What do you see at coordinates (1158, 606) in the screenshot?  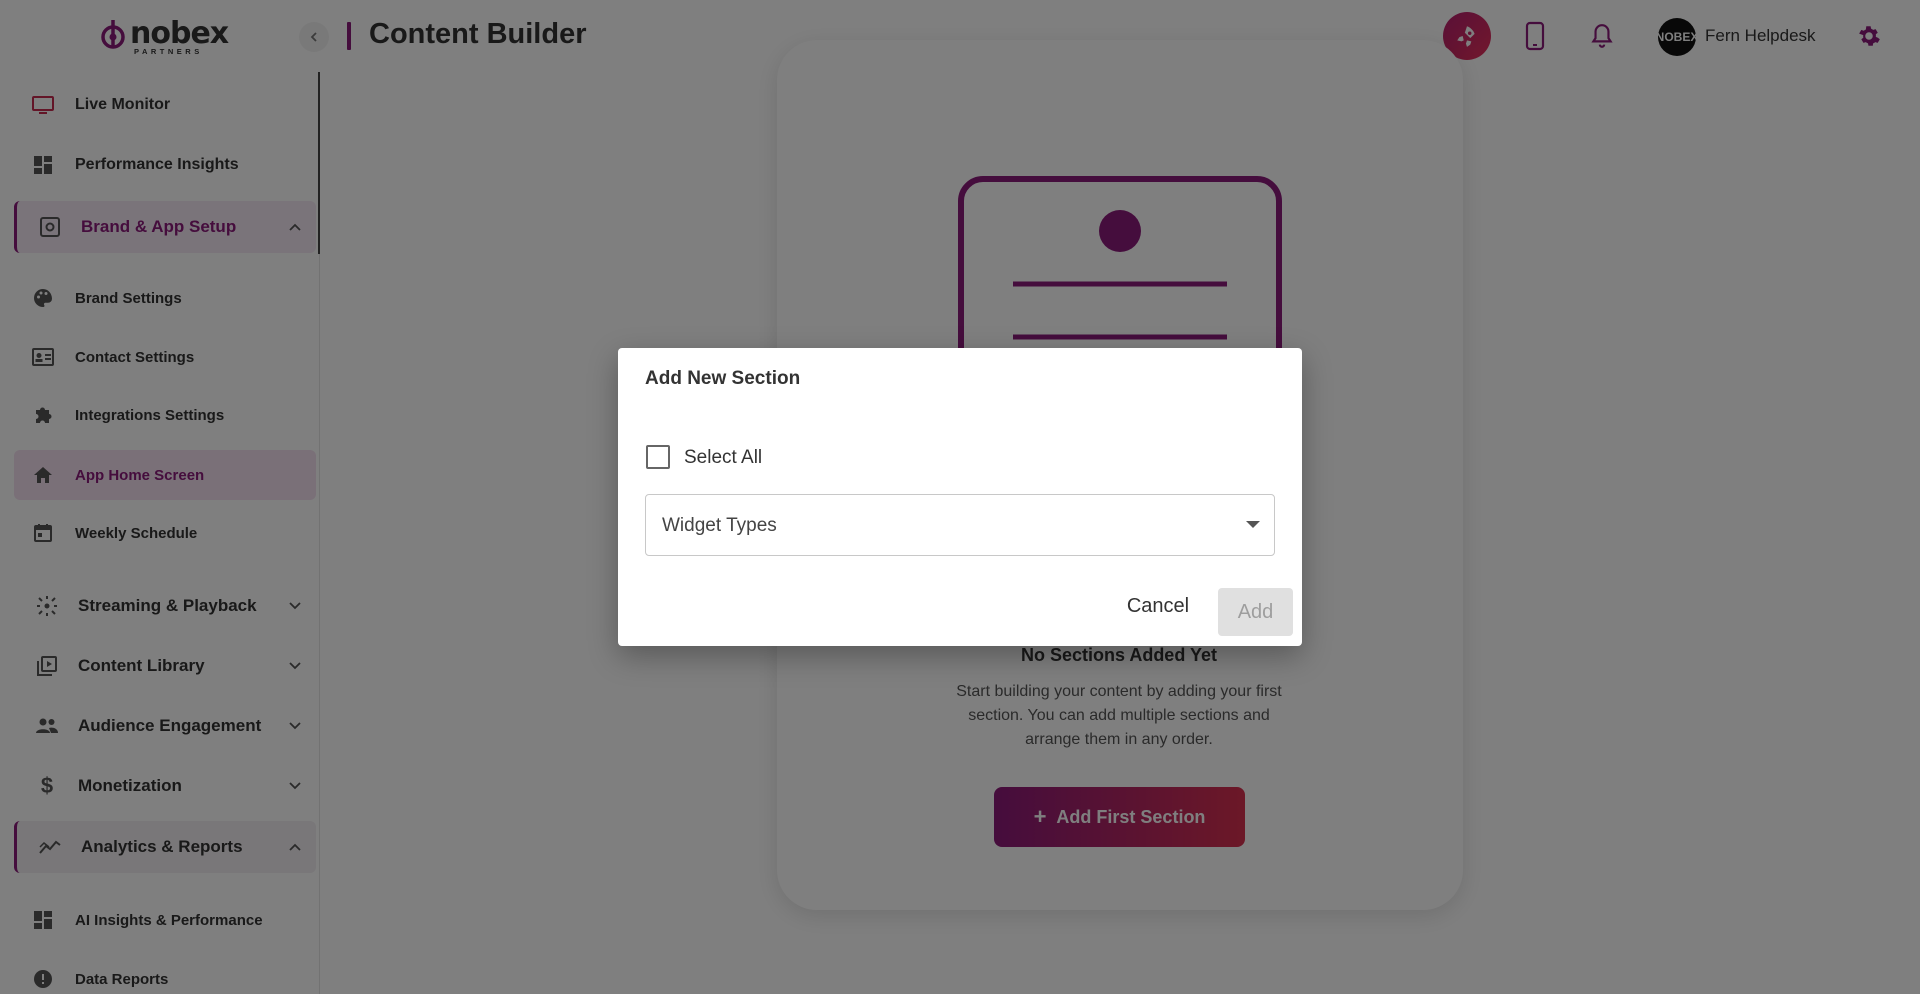 I see `cancel-button: Cancel` at bounding box center [1158, 606].